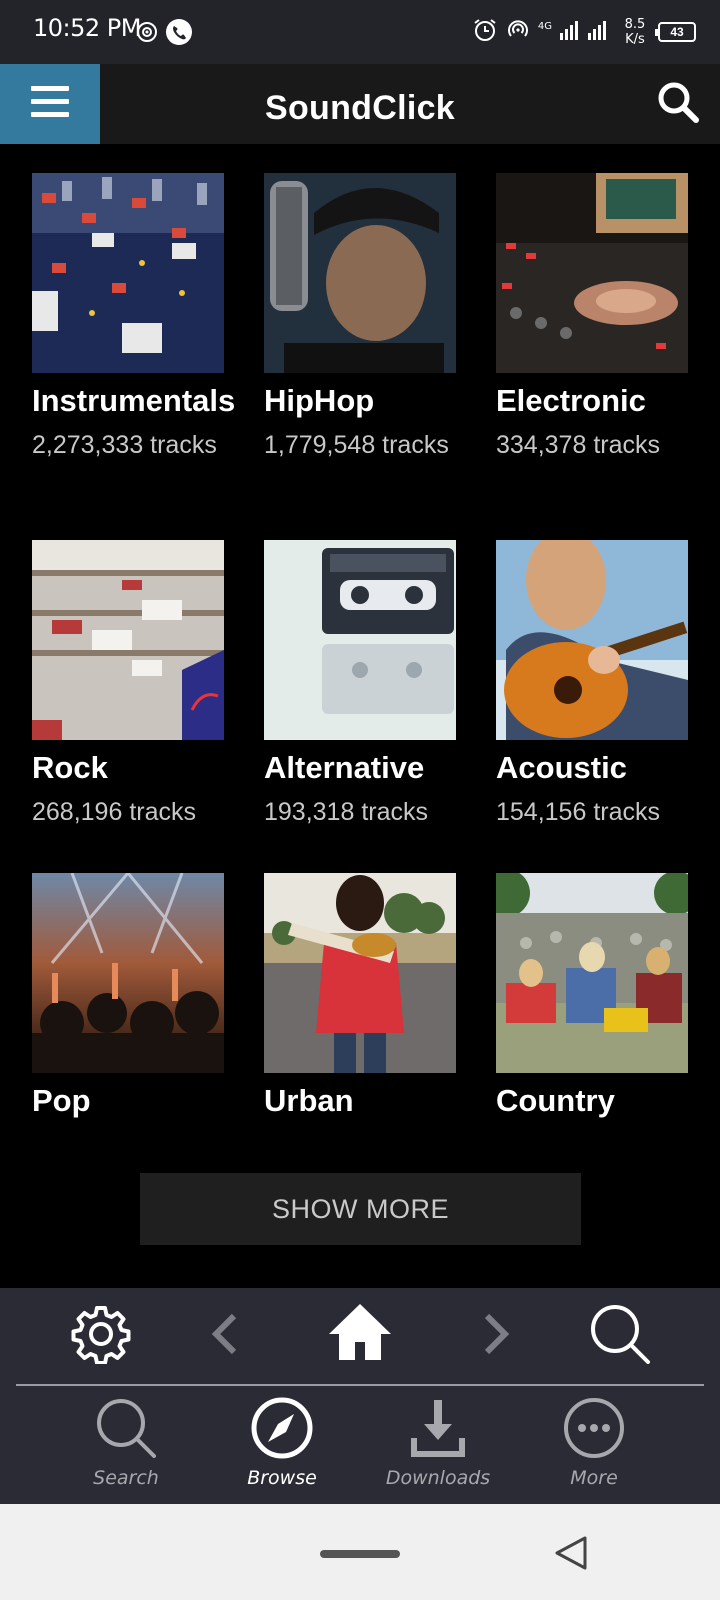 The height and width of the screenshot is (1600, 720). Describe the element at coordinates (360, 973) in the screenshot. I see `genre-image-urban` at that location.